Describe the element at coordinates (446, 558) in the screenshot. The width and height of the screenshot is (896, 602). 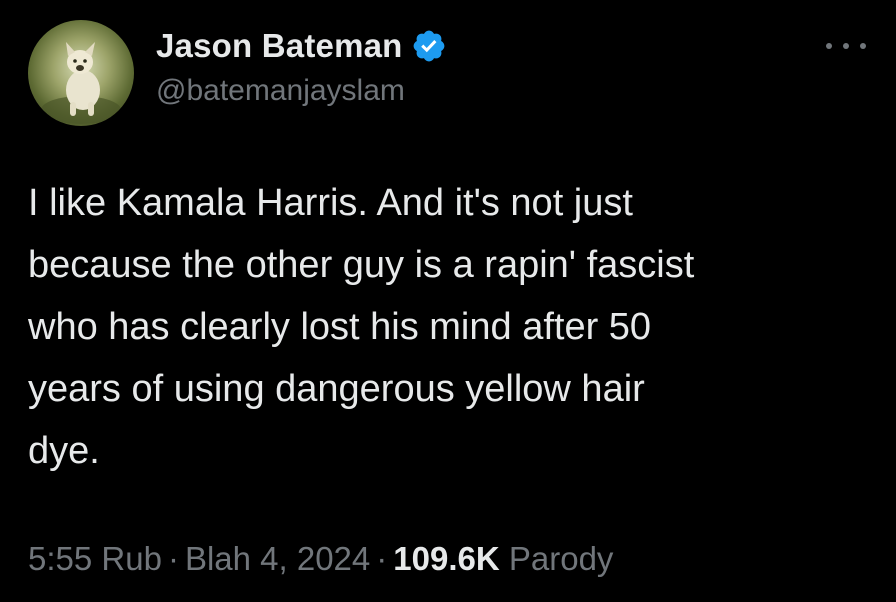
I see `view-count: 109.6K` at that location.